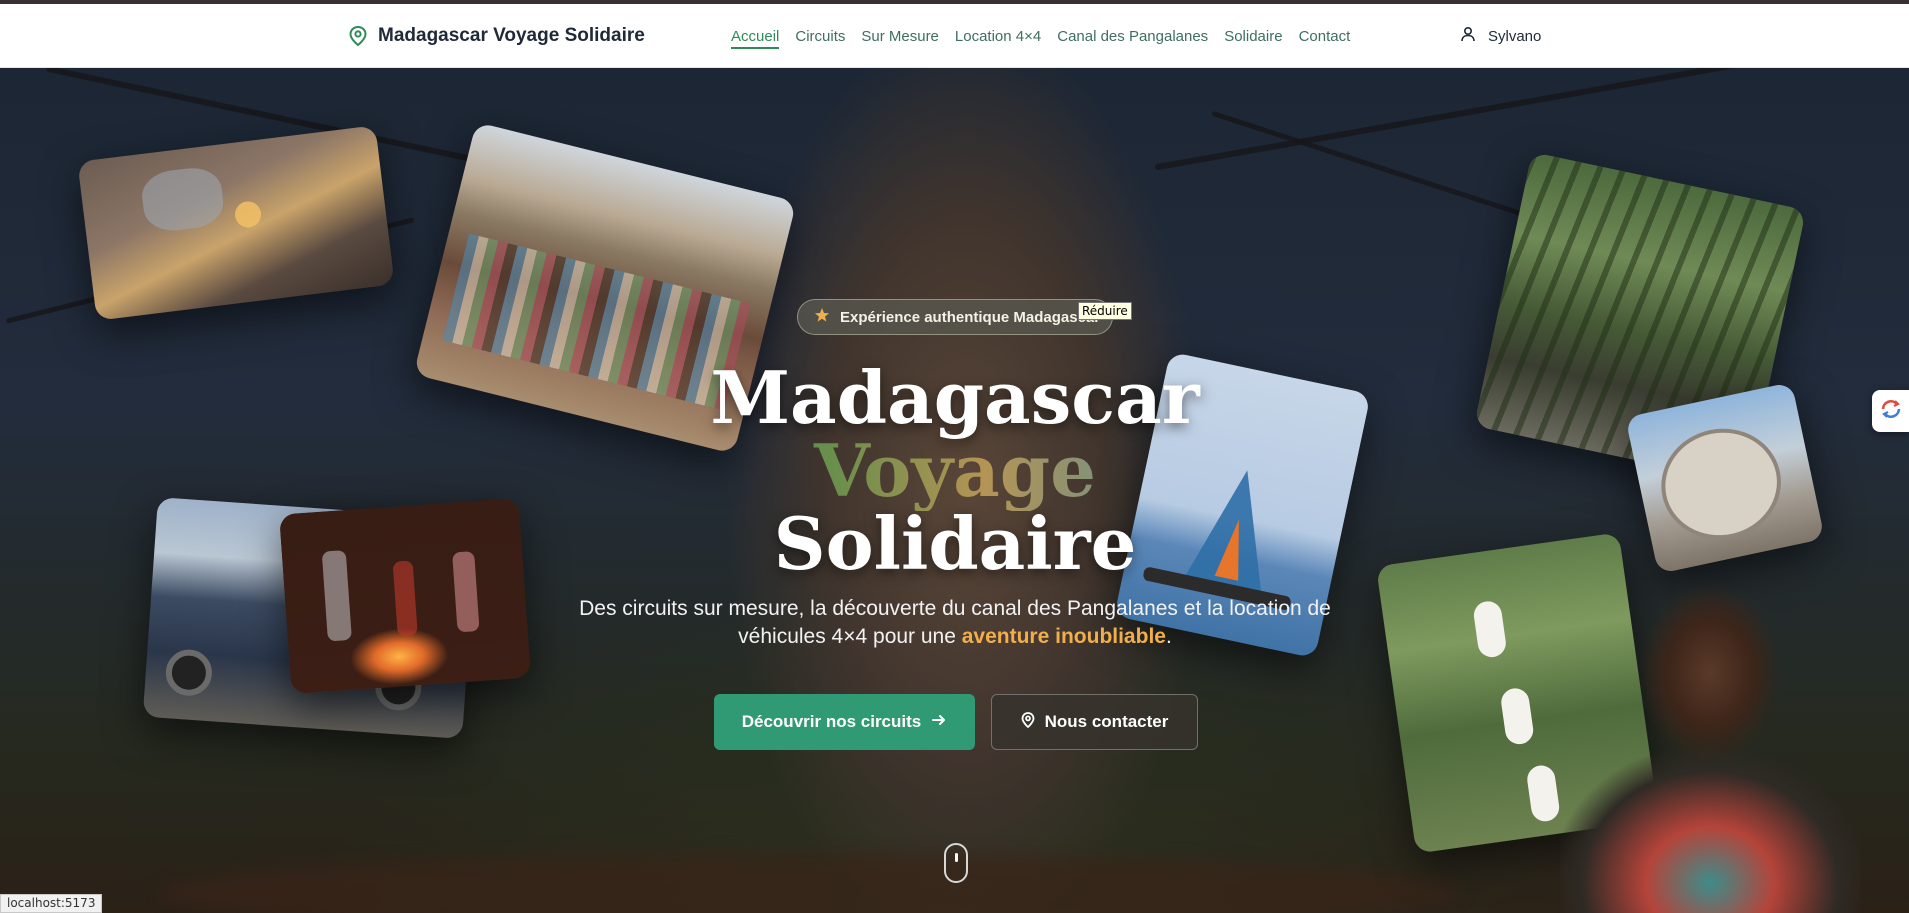 Image resolution: width=1909 pixels, height=913 pixels. What do you see at coordinates (955, 543) in the screenshot?
I see `hero-title-line3: Solidaire` at bounding box center [955, 543].